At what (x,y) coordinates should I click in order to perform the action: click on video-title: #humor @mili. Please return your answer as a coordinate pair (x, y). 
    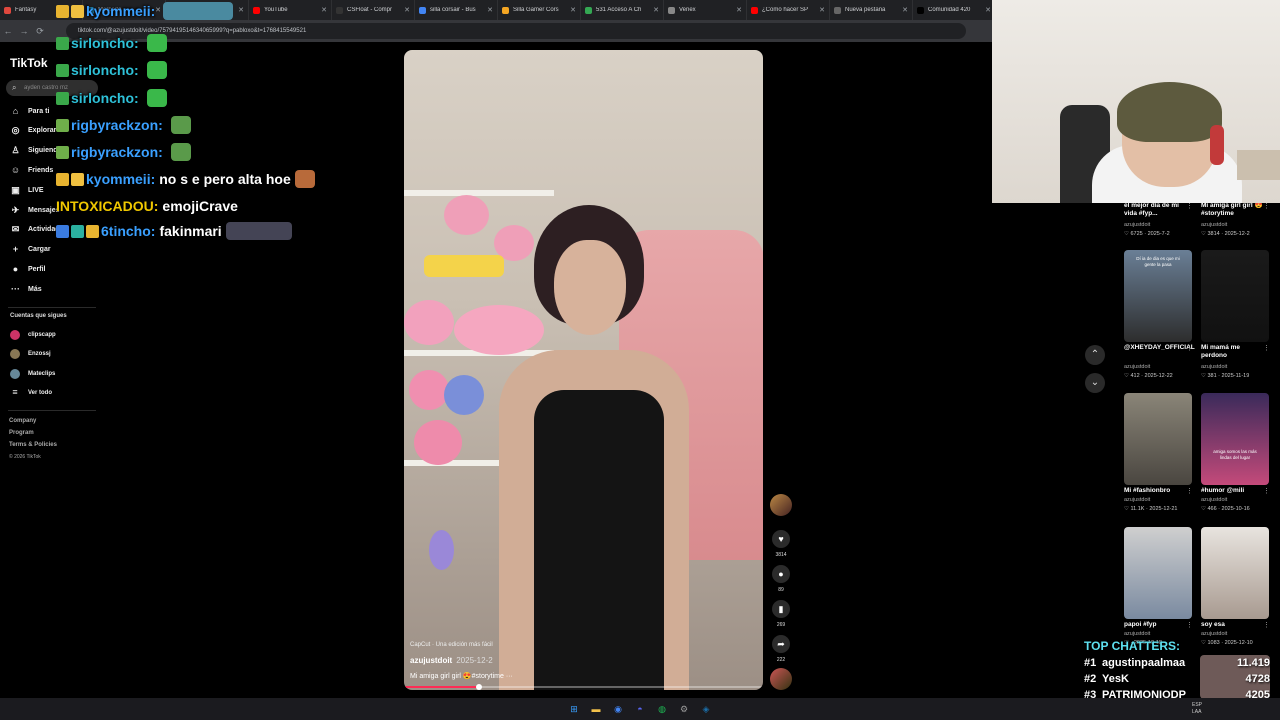
    Looking at the image, I should click on (1233, 491).